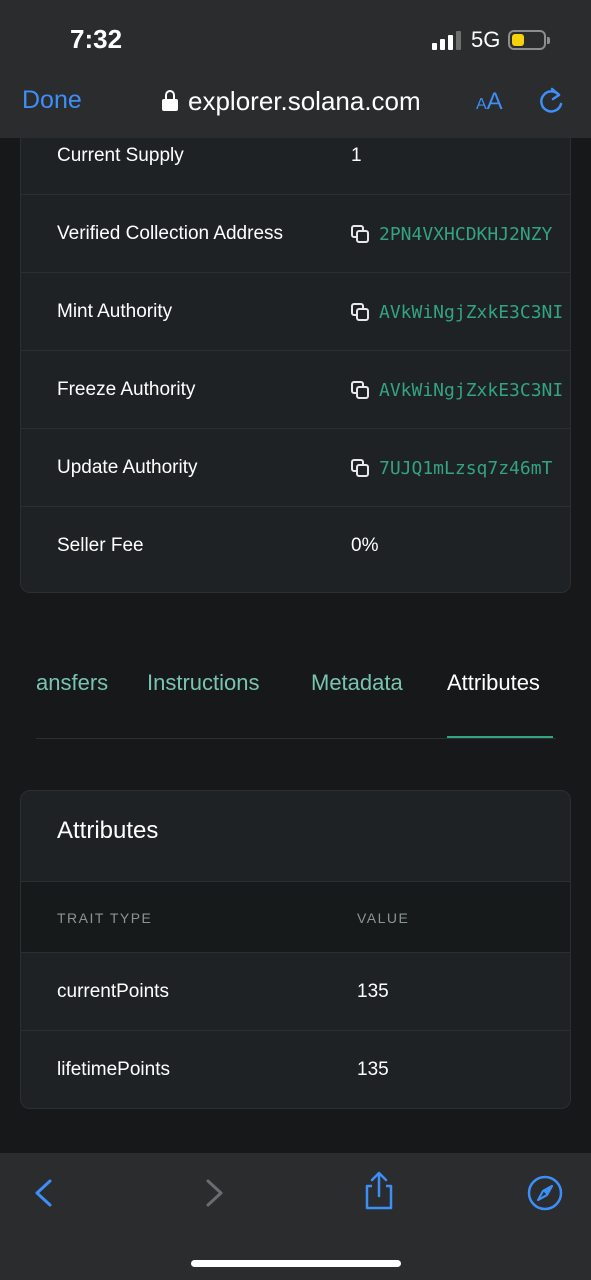 The width and height of the screenshot is (591, 1280). I want to click on tab-divider, so click(296, 738).